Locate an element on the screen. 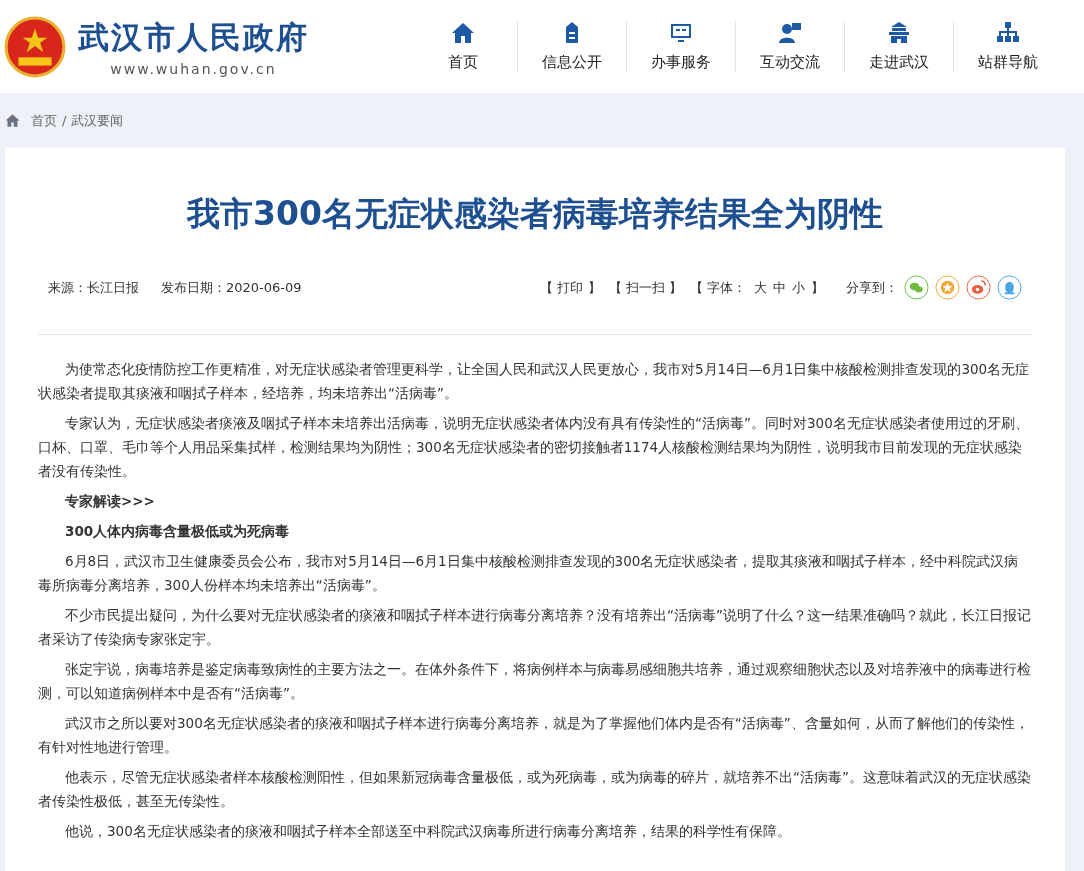  paragraph: 武汉市之所以要对300名无症状感染者的痰液和咽拭子样本进行病毒分离培养，就是为了掌握他们体内是否有“活病毒”、含量如何，从而了解他们的传染性，有针对性地进行管理。 is located at coordinates (534, 735).